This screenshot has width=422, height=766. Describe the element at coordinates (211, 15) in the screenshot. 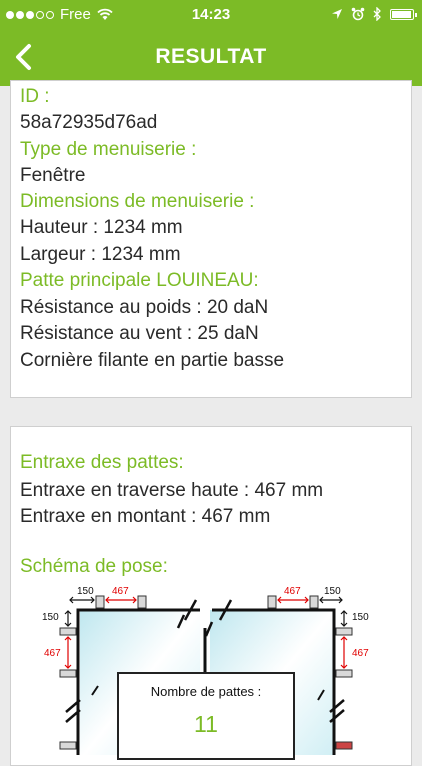

I see `status-bar: Free 14:23` at that location.